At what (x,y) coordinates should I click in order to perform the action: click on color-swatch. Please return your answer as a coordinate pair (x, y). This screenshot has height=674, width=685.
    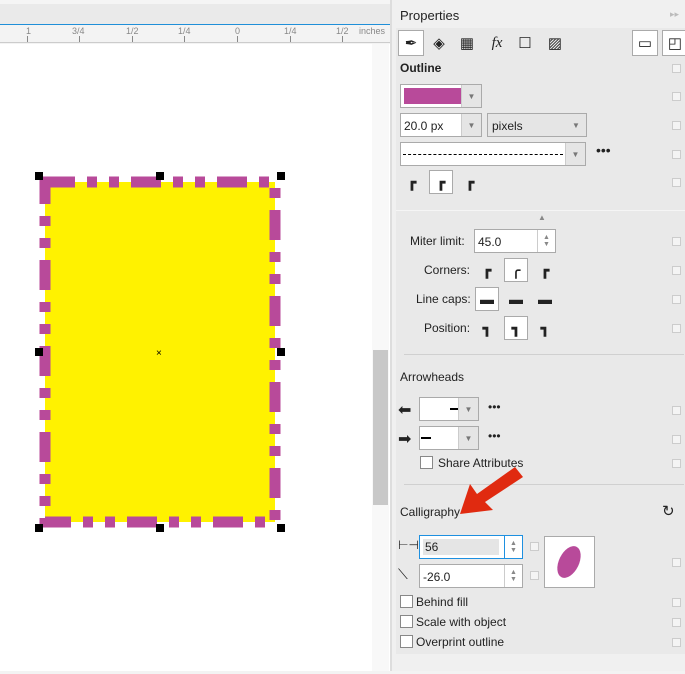
    Looking at the image, I should click on (433, 96).